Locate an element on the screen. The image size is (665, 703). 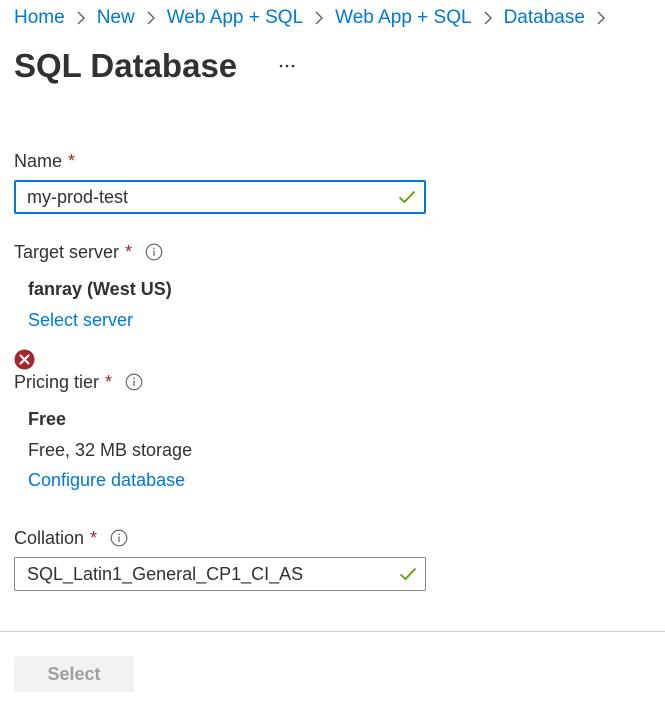
target-server-label: Target server * is located at coordinates (88, 252).